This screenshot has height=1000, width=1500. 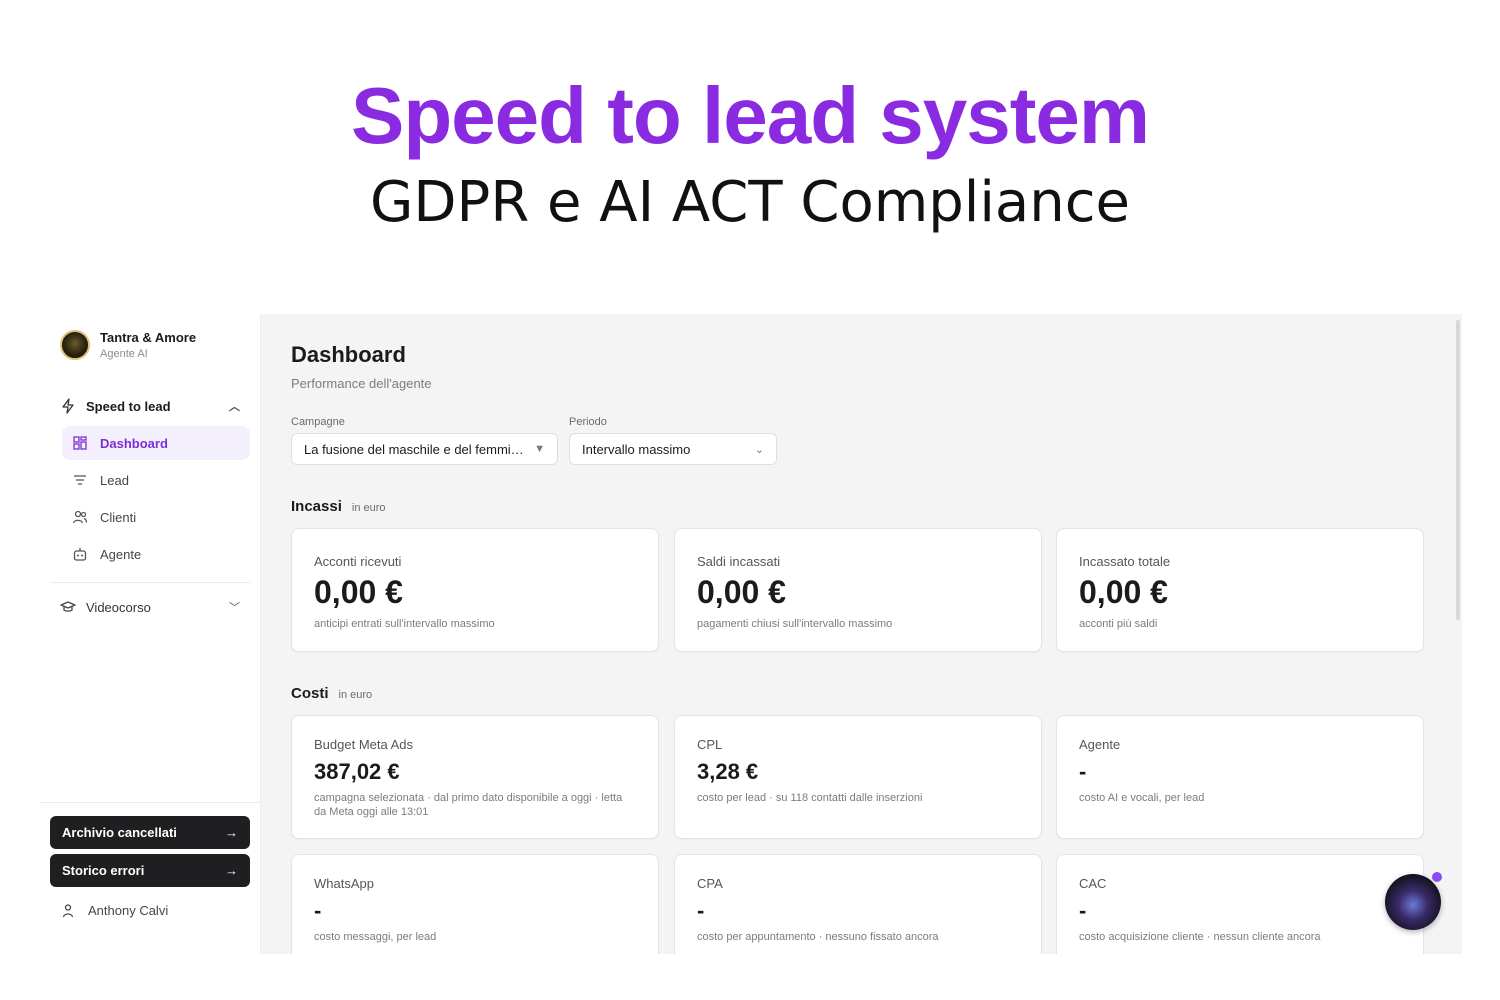 What do you see at coordinates (80, 443) in the screenshot?
I see `grid-icon` at bounding box center [80, 443].